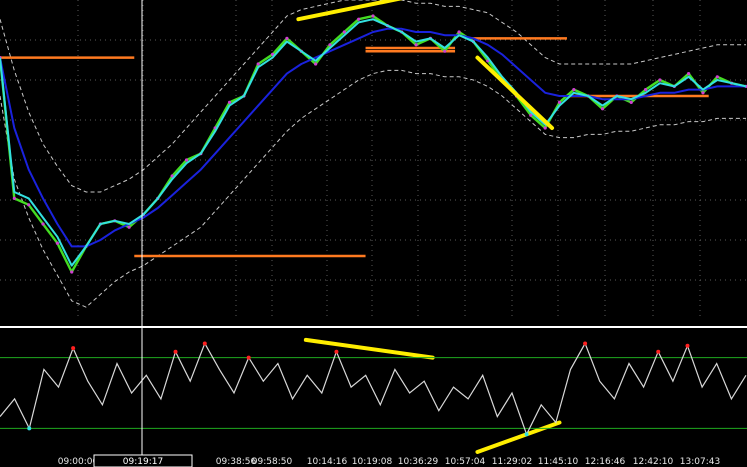  I want to click on time-axis-label: 12:16:46, so click(605, 462).